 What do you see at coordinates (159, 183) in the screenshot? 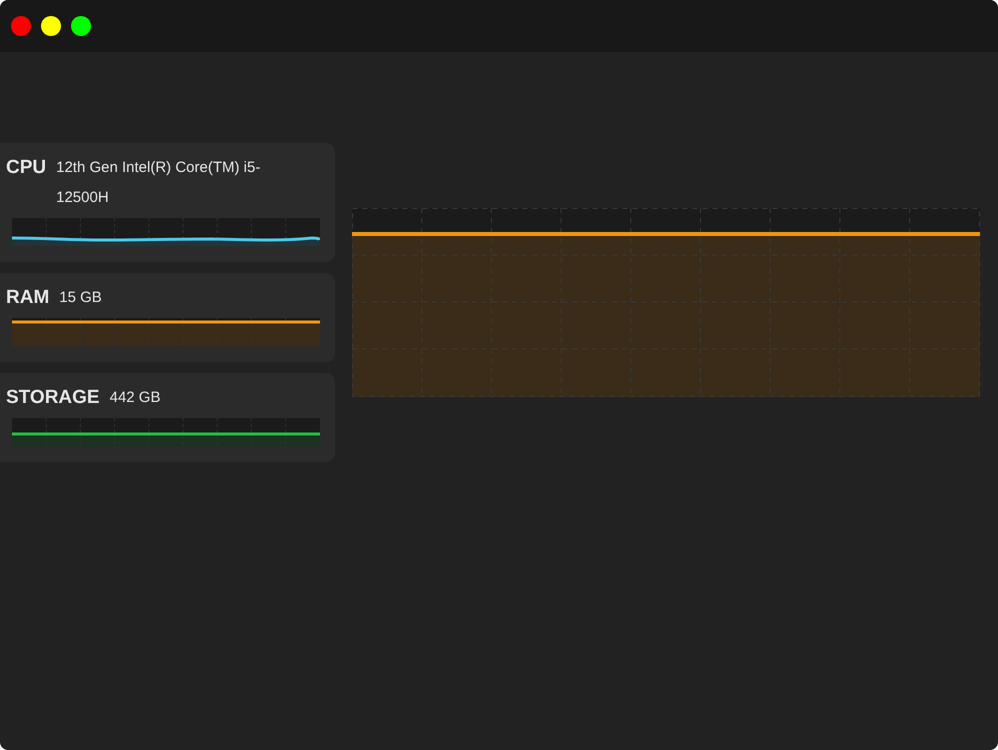
I see `monitor-value: 12th Gen Intel(R) Core(TM) i5-12500H` at bounding box center [159, 183].